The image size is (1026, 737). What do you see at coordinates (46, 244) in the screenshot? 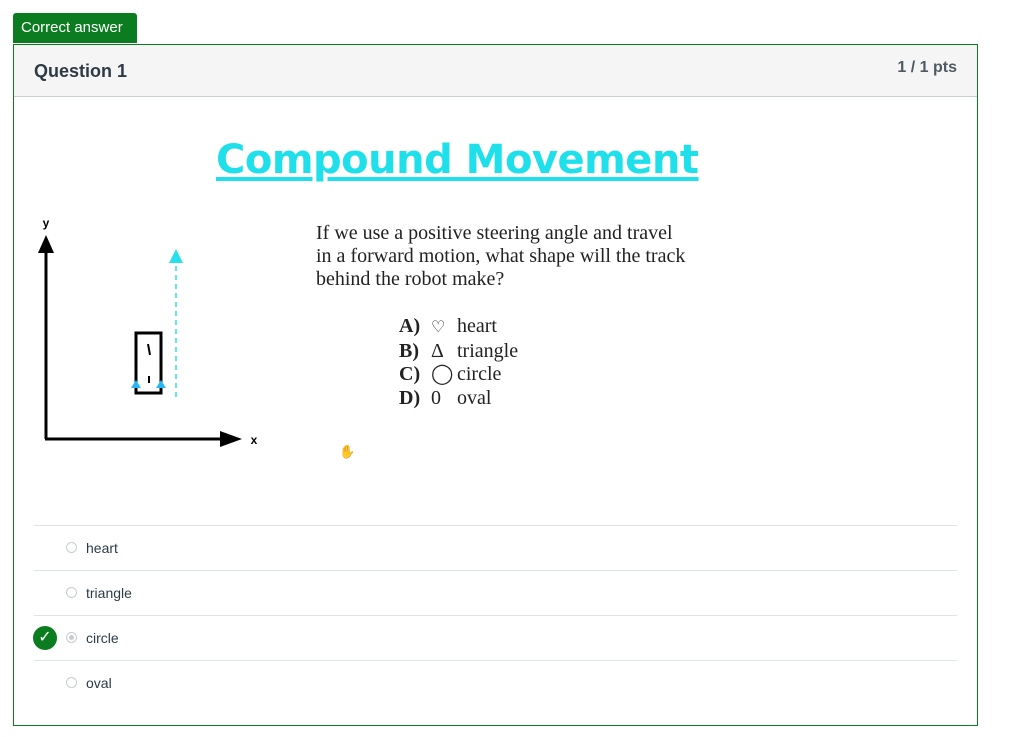
I see `y-axis-arrowhead` at bounding box center [46, 244].